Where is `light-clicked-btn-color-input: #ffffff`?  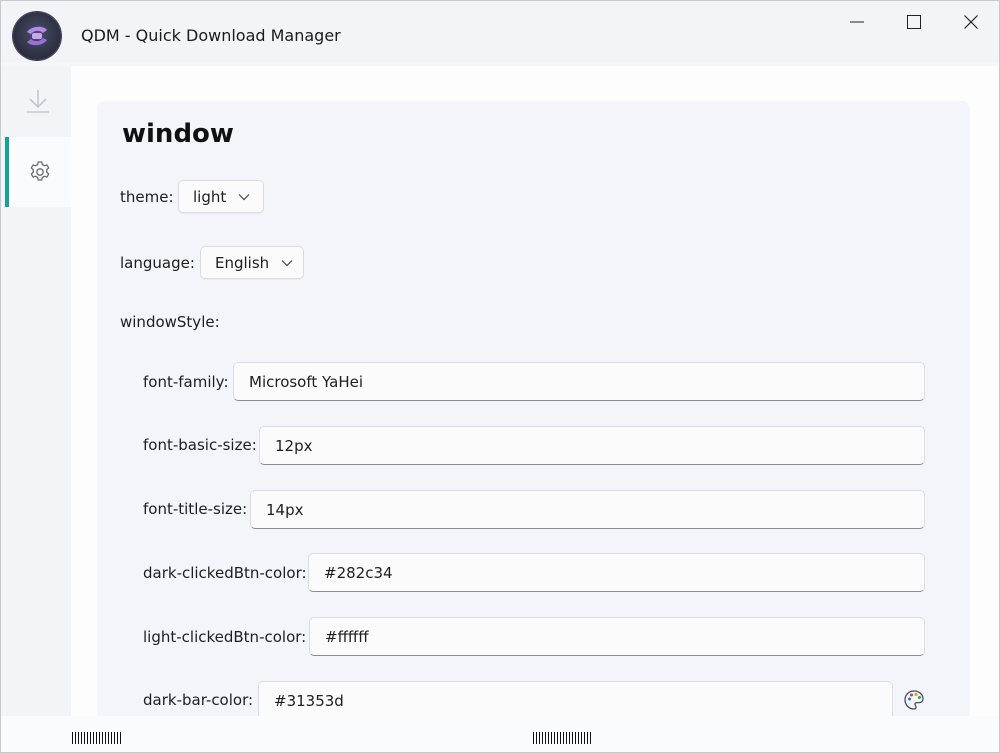 light-clicked-btn-color-input: #ffffff is located at coordinates (617, 636).